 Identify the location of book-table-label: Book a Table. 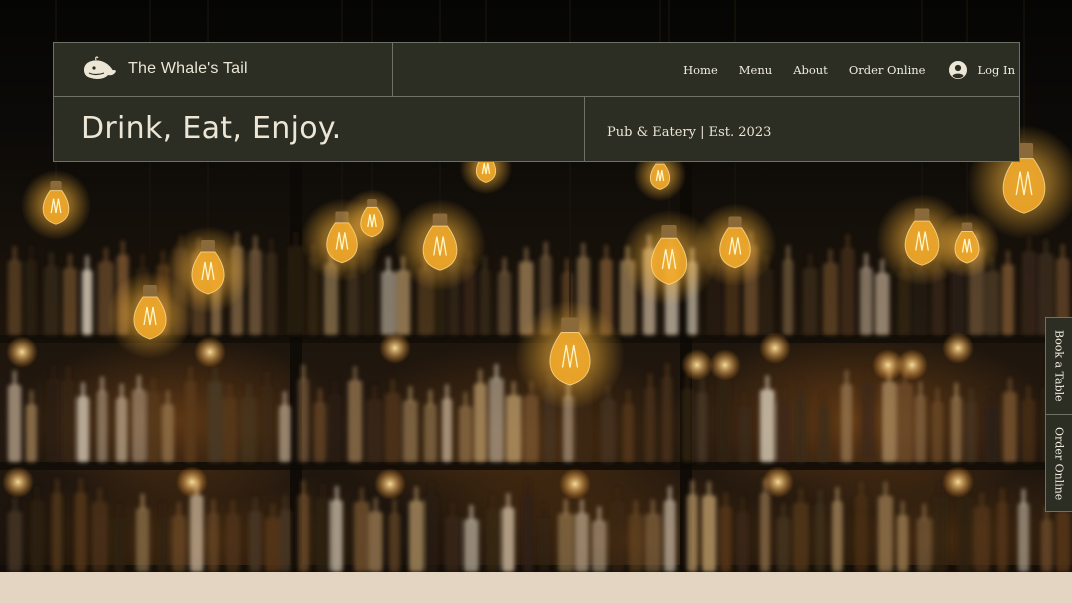
(1059, 366).